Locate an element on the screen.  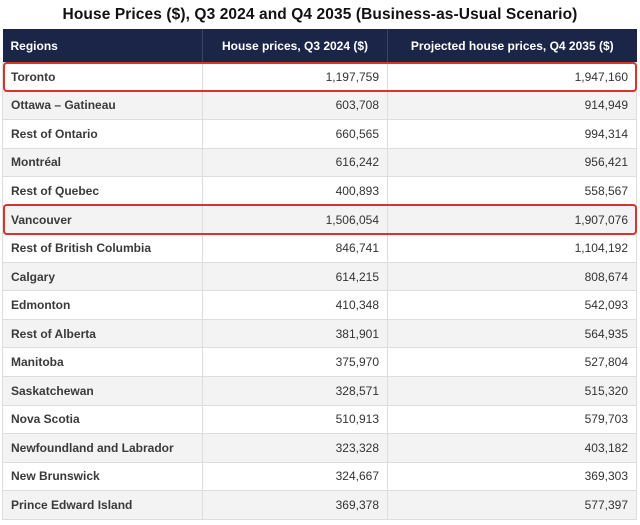
region-cell: New Brunswick is located at coordinates (102, 476).